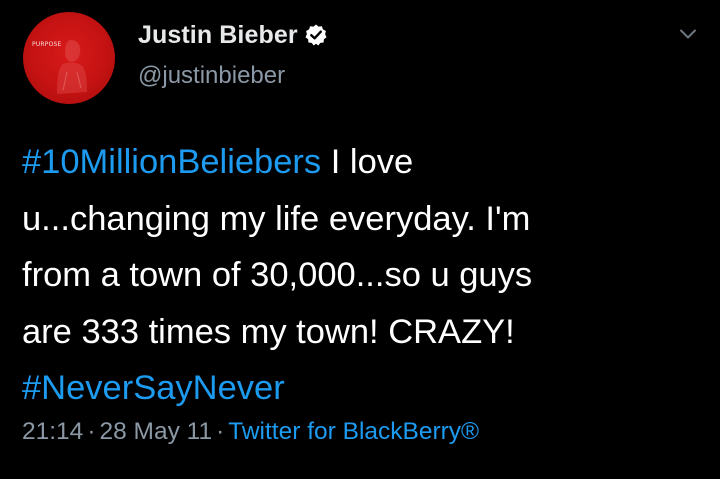 The image size is (720, 479). Describe the element at coordinates (353, 431) in the screenshot. I see `tweet-source-link: Twitter for BlackBerry®` at that location.